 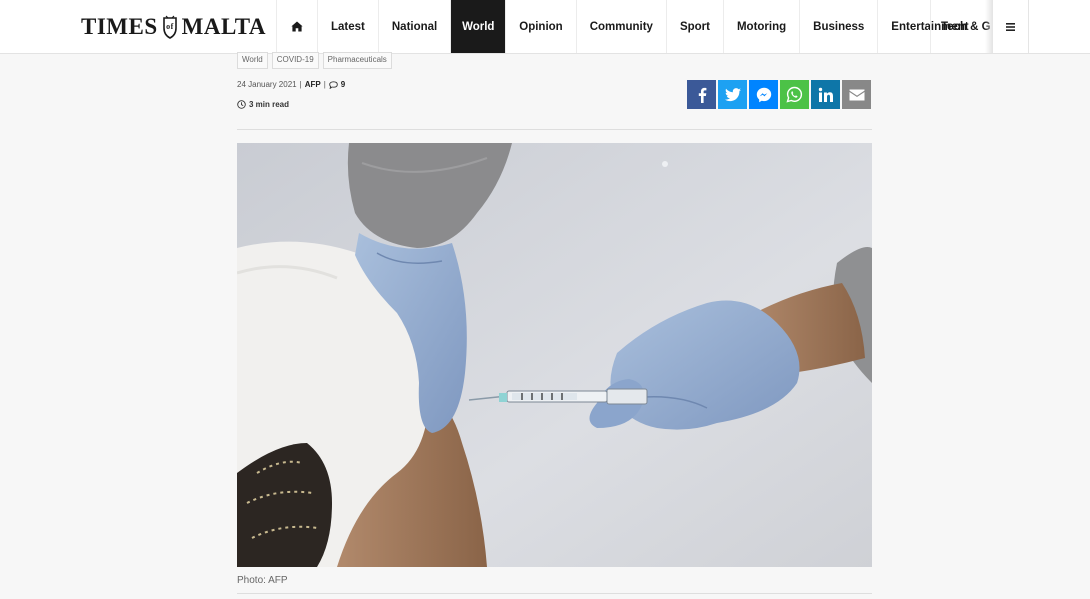 I want to click on clock-icon, so click(x=241, y=104).